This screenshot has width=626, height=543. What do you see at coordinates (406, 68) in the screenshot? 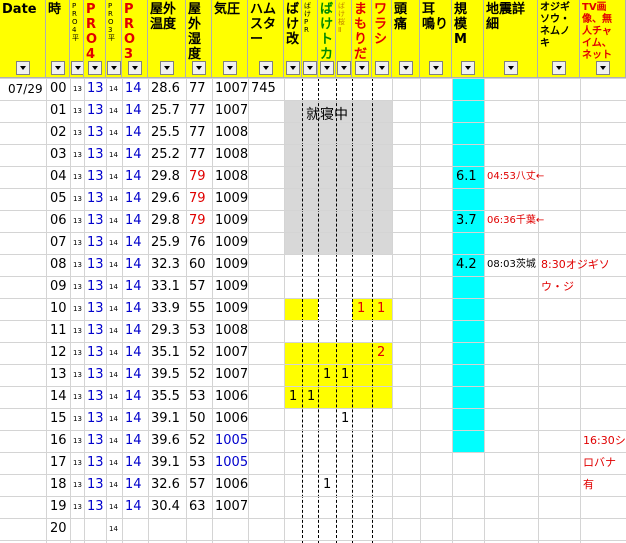
I see `filter-dropdown-headache` at bounding box center [406, 68].